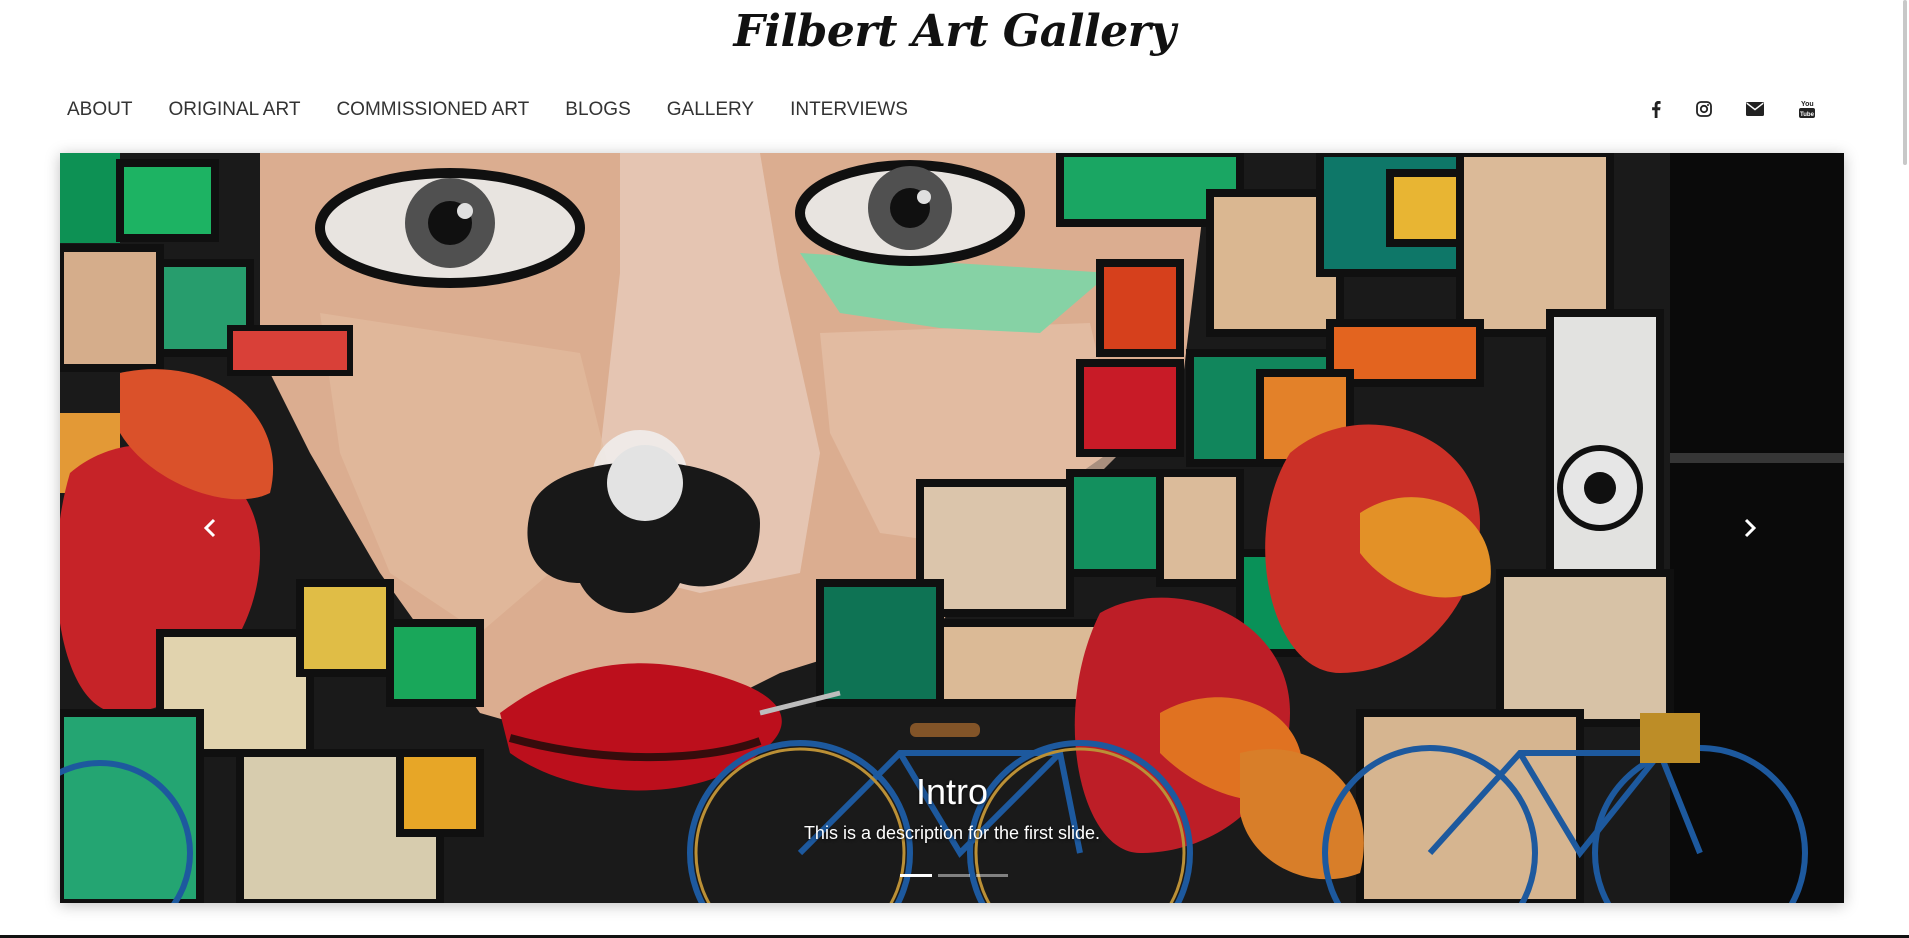 The height and width of the screenshot is (938, 1909). What do you see at coordinates (1905, 82) in the screenshot?
I see `page-scrollbar` at bounding box center [1905, 82].